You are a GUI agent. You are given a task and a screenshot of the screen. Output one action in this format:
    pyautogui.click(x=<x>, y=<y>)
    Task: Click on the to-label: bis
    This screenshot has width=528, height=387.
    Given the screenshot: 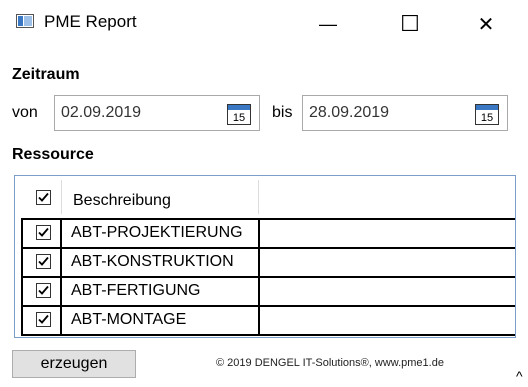 What is the action you would take?
    pyautogui.click(x=282, y=112)
    